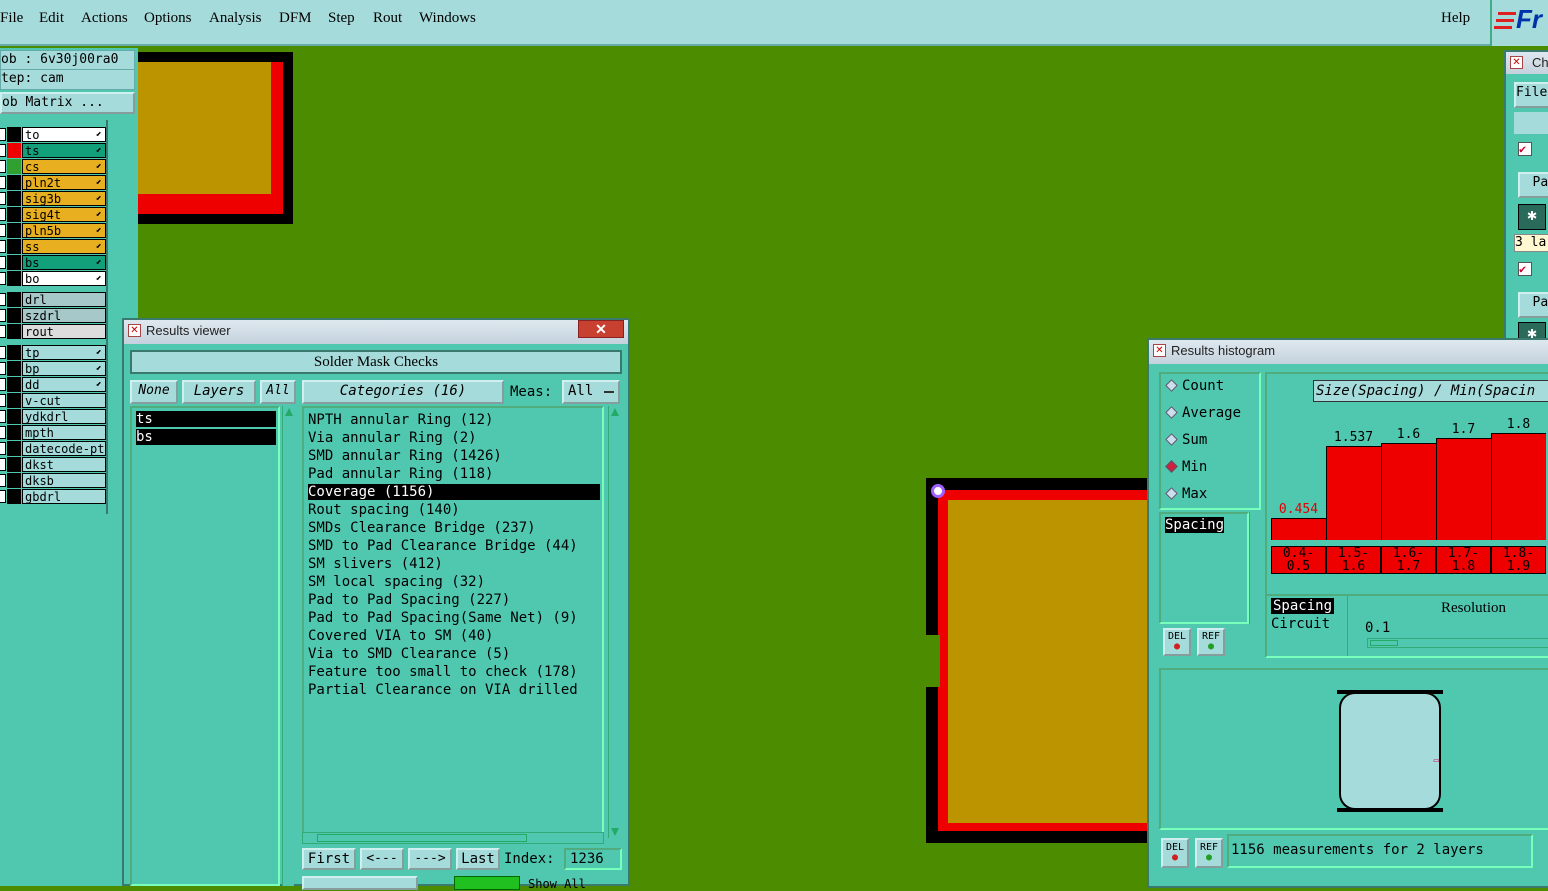 This screenshot has width=1548, height=891. I want to click on layer-name: ss ⬋, so click(64, 246).